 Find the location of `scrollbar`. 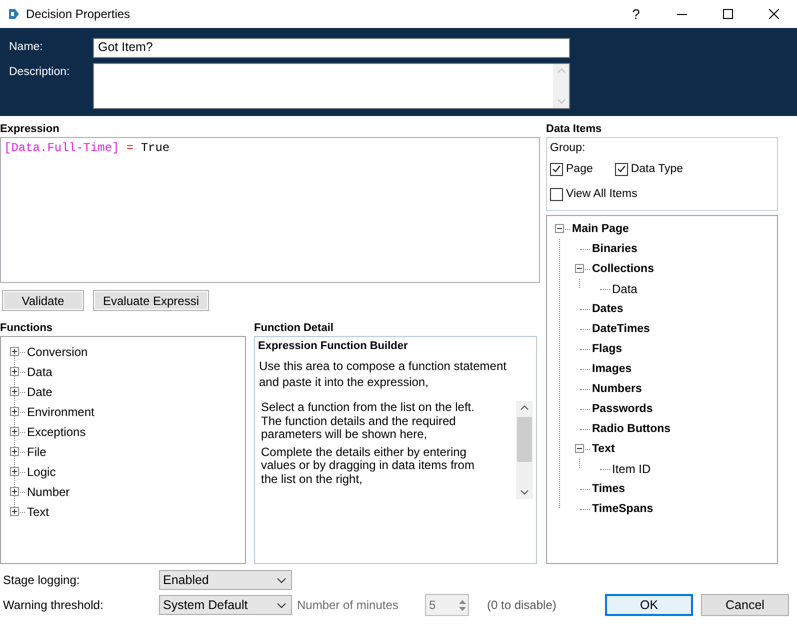

scrollbar is located at coordinates (524, 450).